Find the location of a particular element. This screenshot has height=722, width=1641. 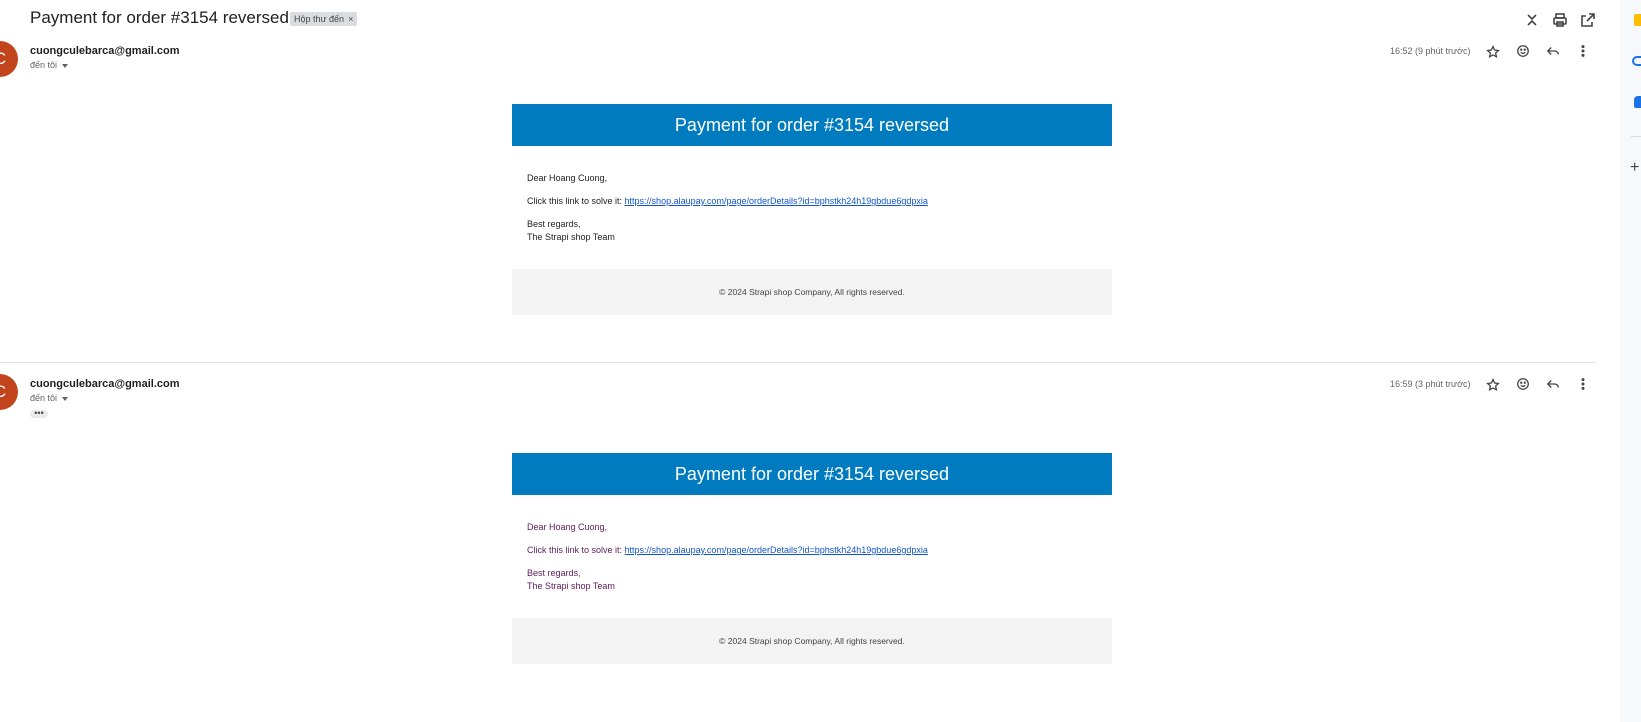

add-icon: + is located at coordinates (1634, 168).